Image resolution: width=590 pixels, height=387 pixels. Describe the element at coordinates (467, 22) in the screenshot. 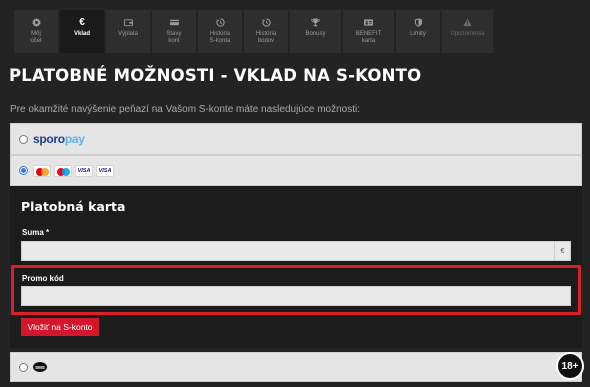

I see `warning-icon` at that location.